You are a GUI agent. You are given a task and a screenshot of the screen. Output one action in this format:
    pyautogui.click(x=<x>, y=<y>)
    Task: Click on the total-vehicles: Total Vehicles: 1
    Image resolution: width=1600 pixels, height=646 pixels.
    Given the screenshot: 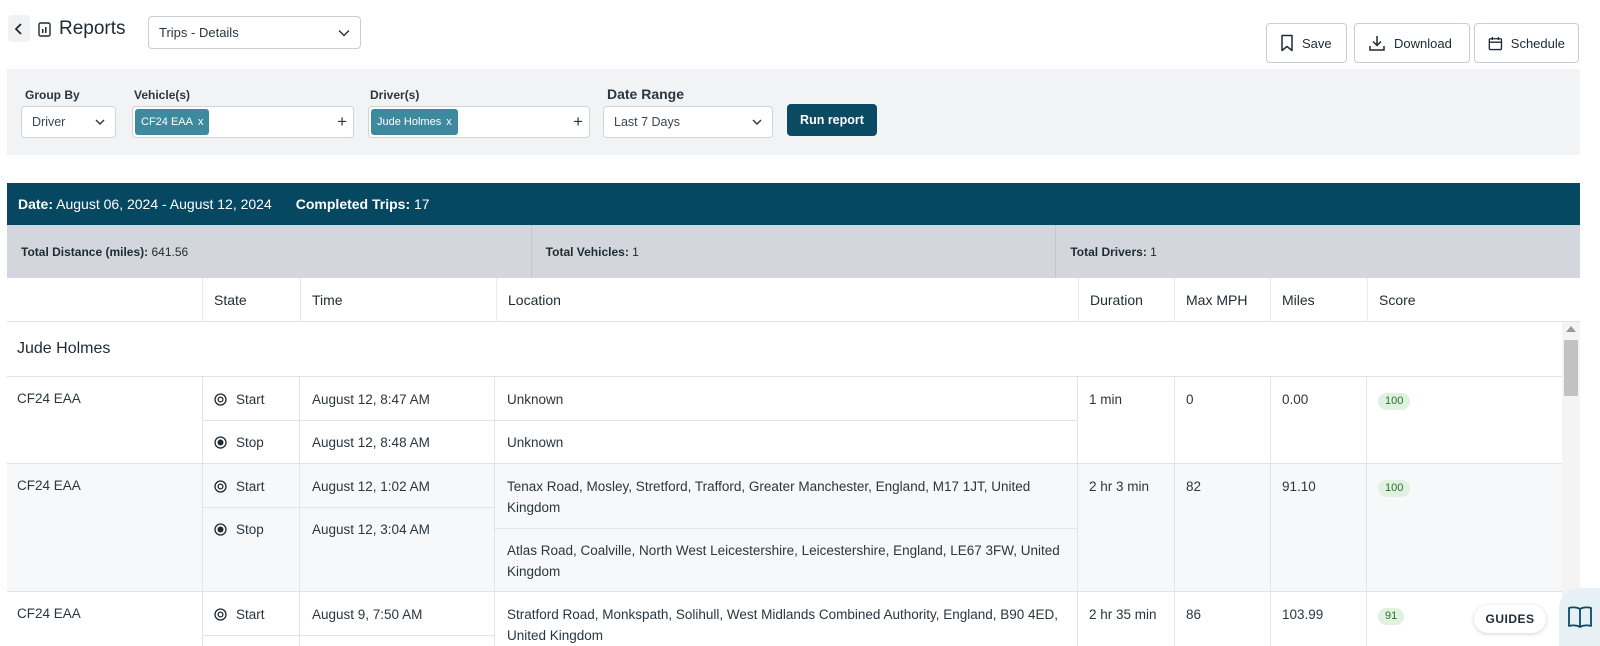 What is the action you would take?
    pyautogui.click(x=794, y=251)
    